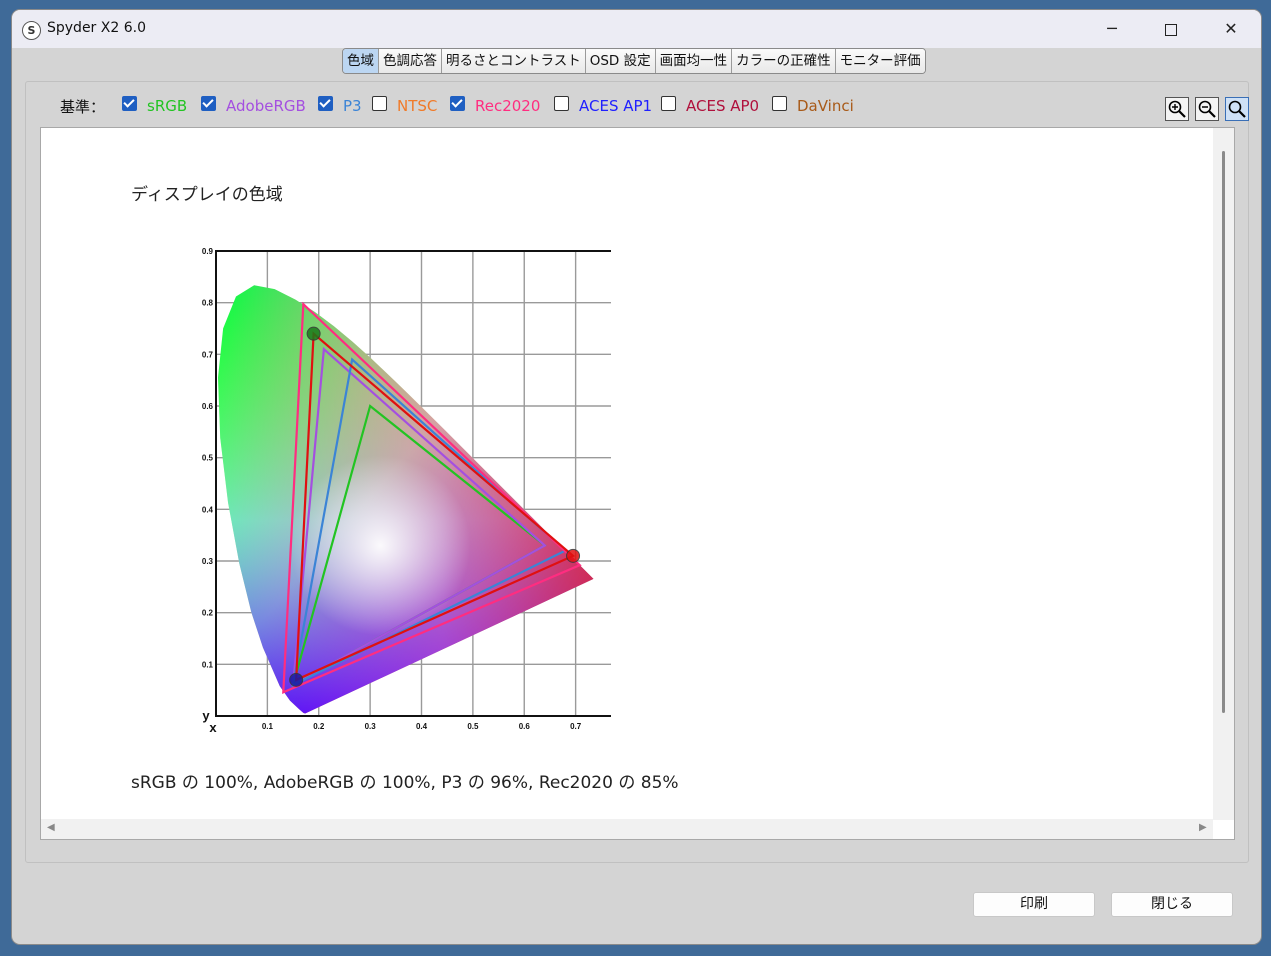 This screenshot has height=956, width=1271. Describe the element at coordinates (525, 726) in the screenshot. I see `x-tick-label: 0.6` at that location.